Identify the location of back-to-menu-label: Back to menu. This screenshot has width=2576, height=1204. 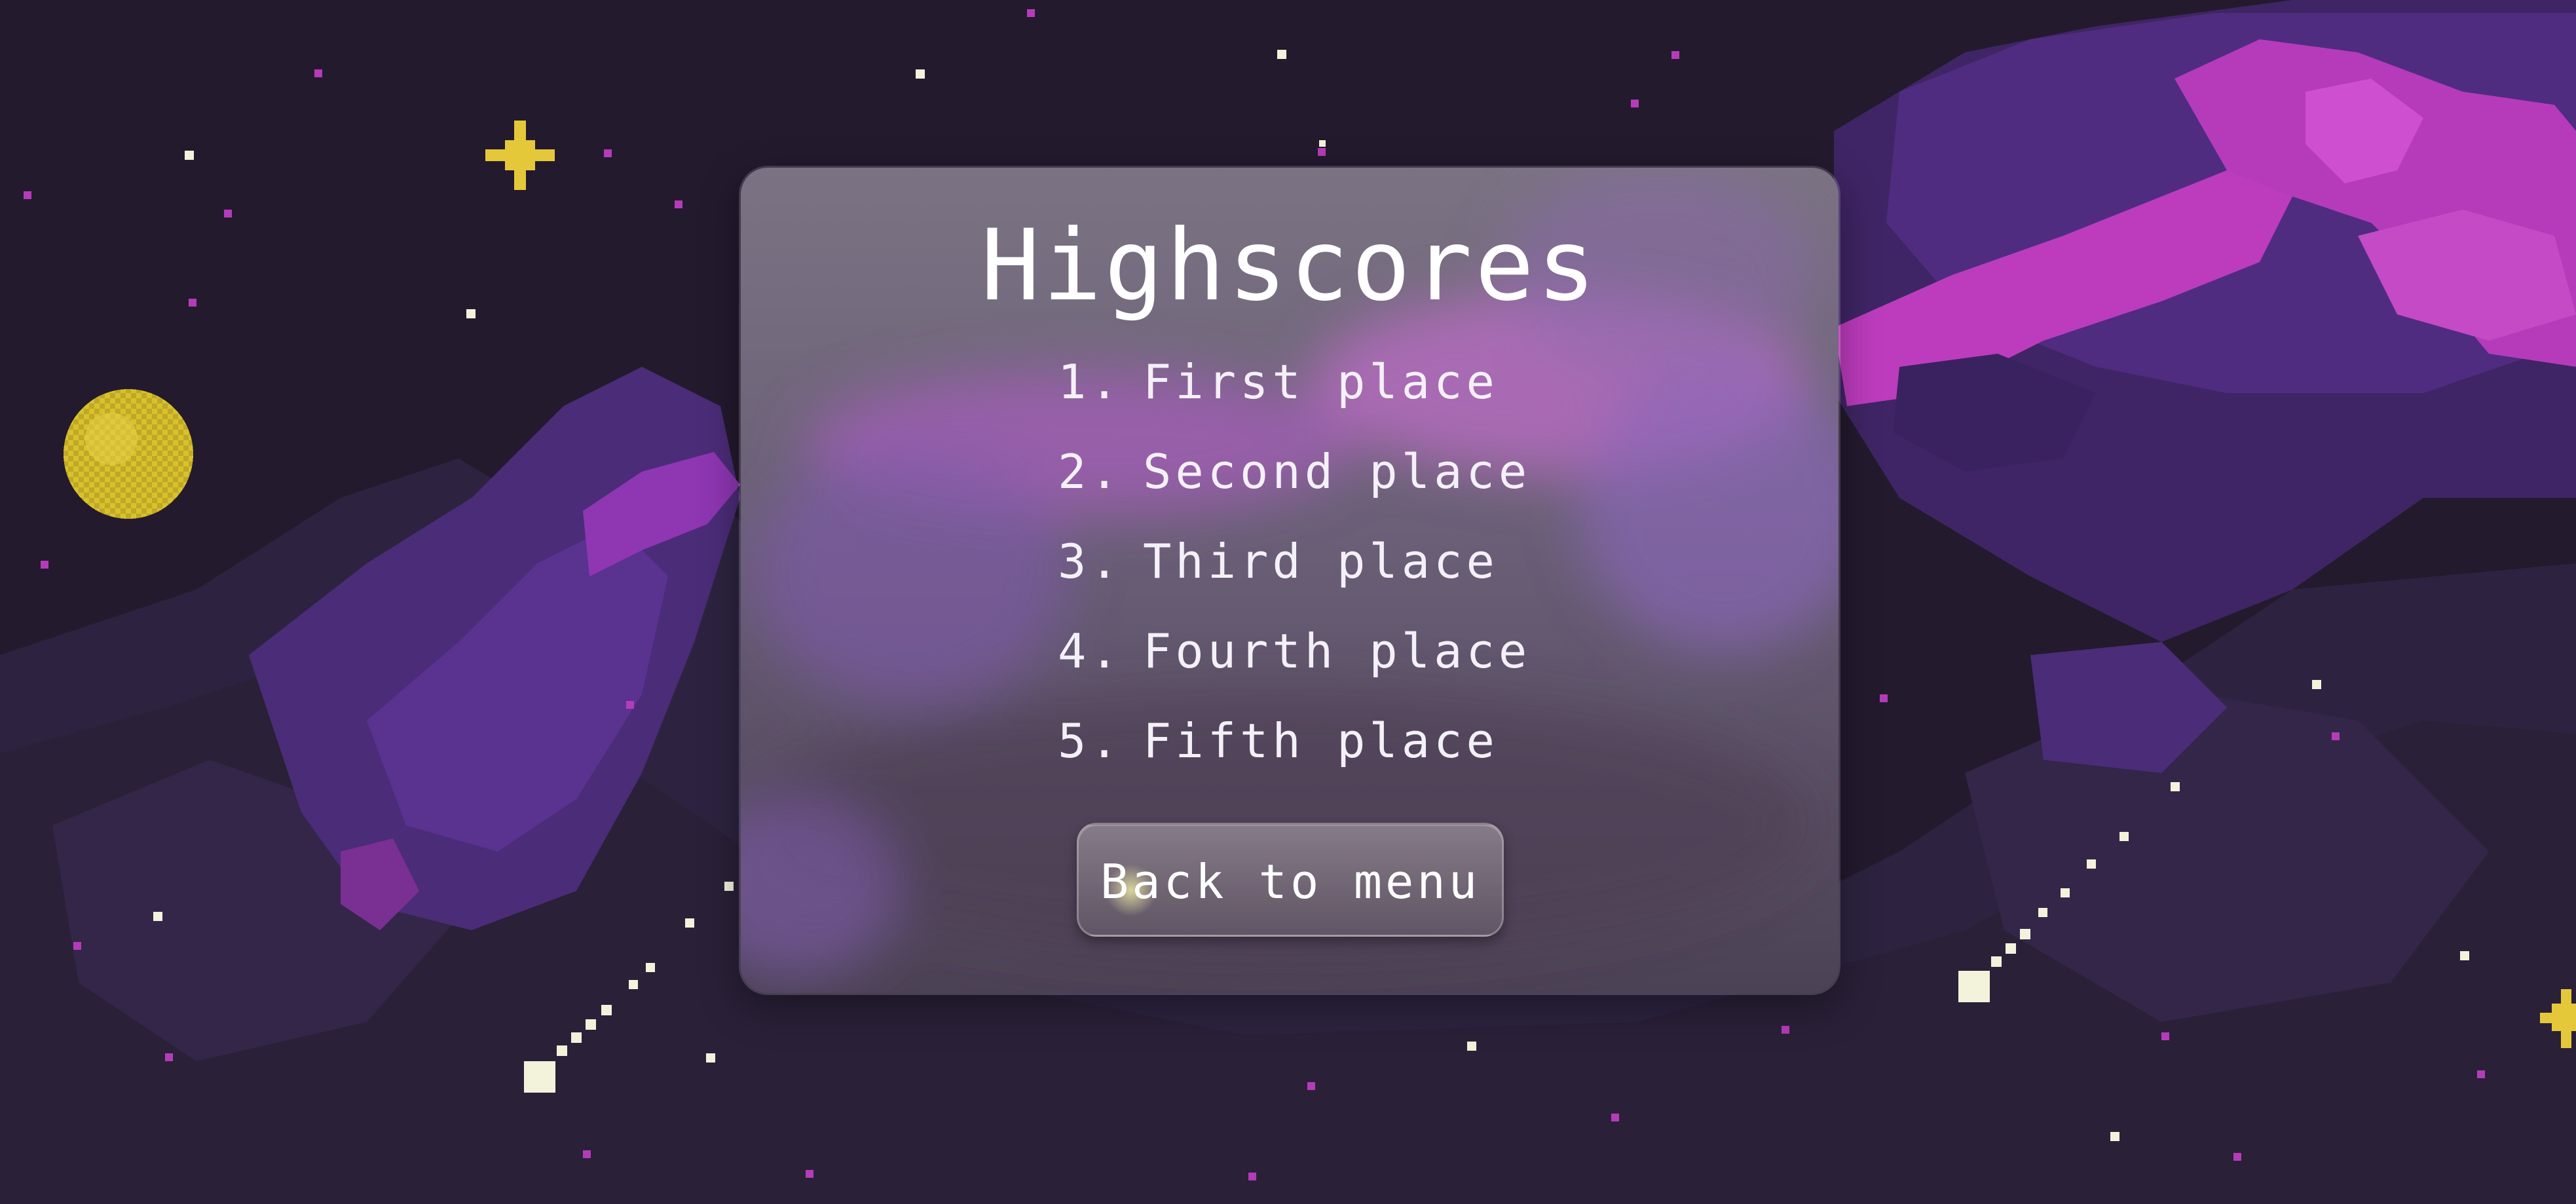
(1290, 881).